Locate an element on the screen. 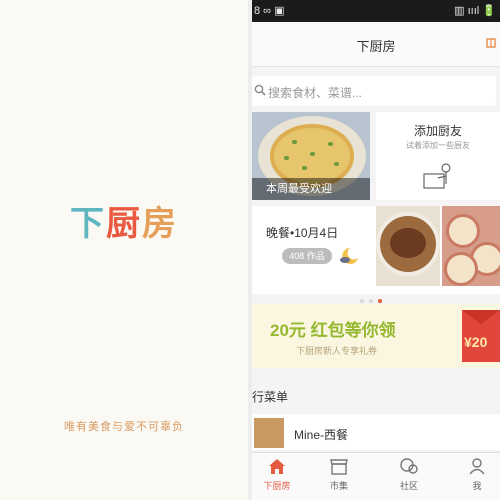  list-item-thumbnail is located at coordinates (269, 433).